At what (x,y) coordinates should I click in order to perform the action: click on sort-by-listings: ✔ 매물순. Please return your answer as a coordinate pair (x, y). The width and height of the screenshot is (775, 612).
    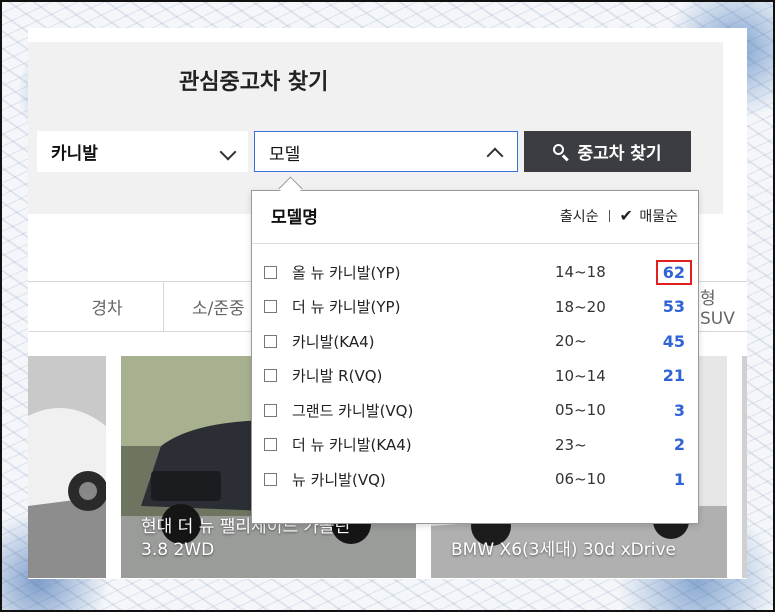
    Looking at the image, I should click on (649, 216).